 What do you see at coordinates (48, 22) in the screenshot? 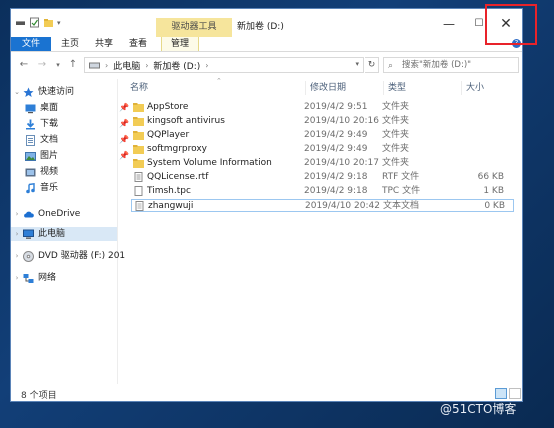
I see `new-folder-icon` at bounding box center [48, 22].